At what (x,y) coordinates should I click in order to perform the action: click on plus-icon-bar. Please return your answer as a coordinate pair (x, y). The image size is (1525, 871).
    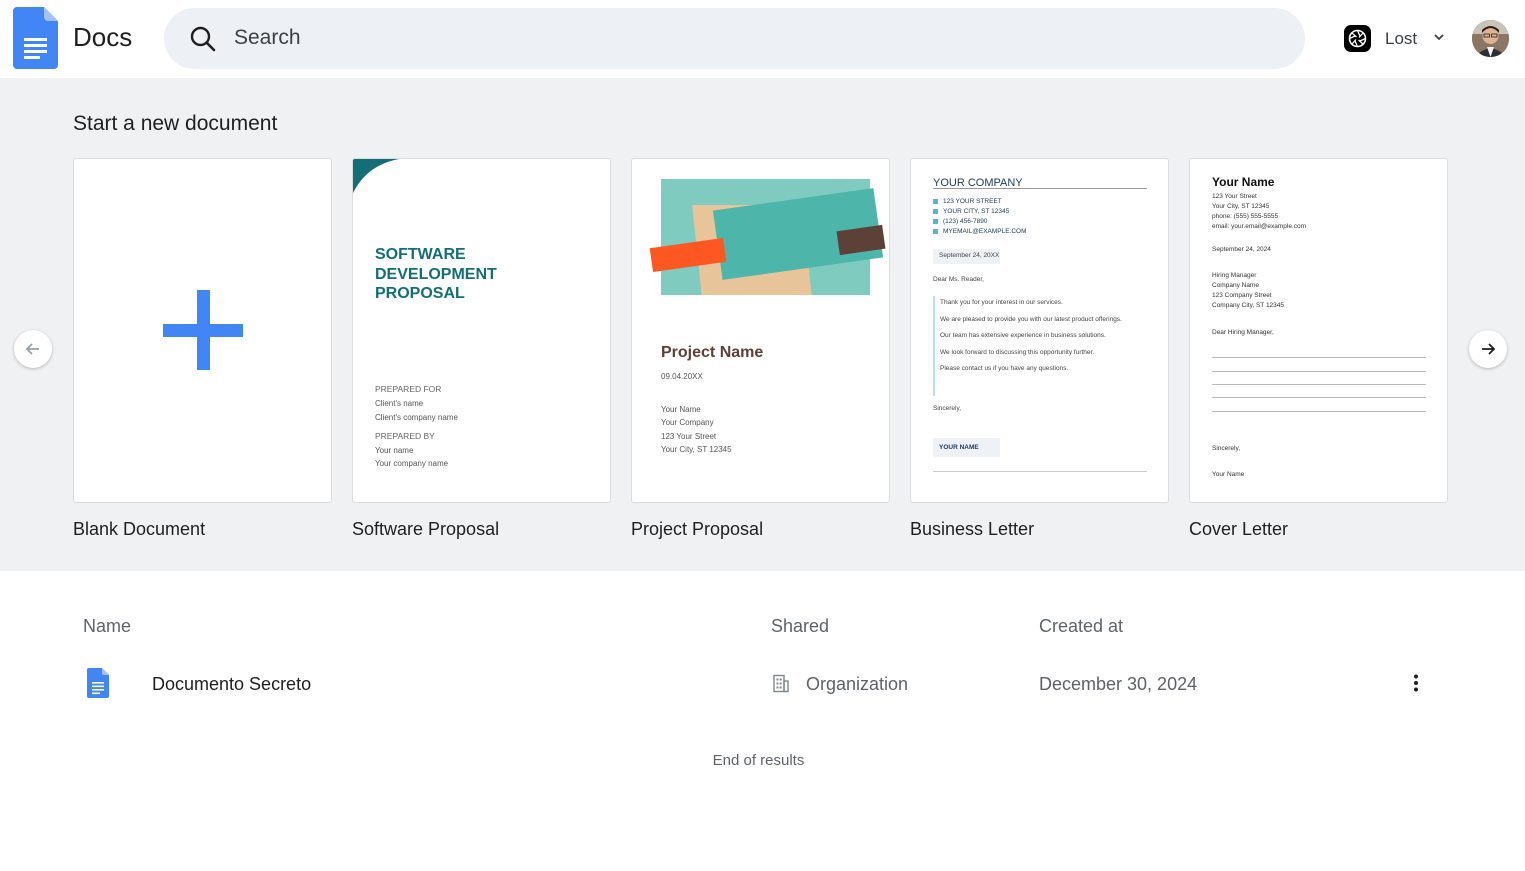
    Looking at the image, I should click on (203, 330).